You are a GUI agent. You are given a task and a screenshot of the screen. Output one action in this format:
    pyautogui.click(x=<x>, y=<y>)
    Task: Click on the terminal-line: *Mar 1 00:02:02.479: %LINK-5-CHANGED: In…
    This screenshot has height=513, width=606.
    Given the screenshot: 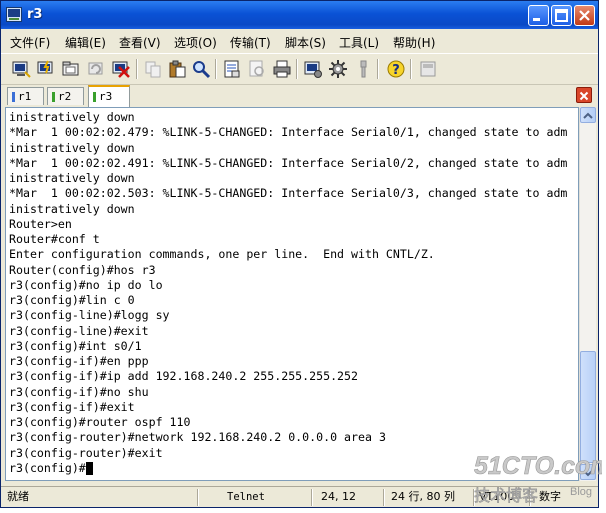 What is the action you would take?
    pyautogui.click(x=288, y=132)
    